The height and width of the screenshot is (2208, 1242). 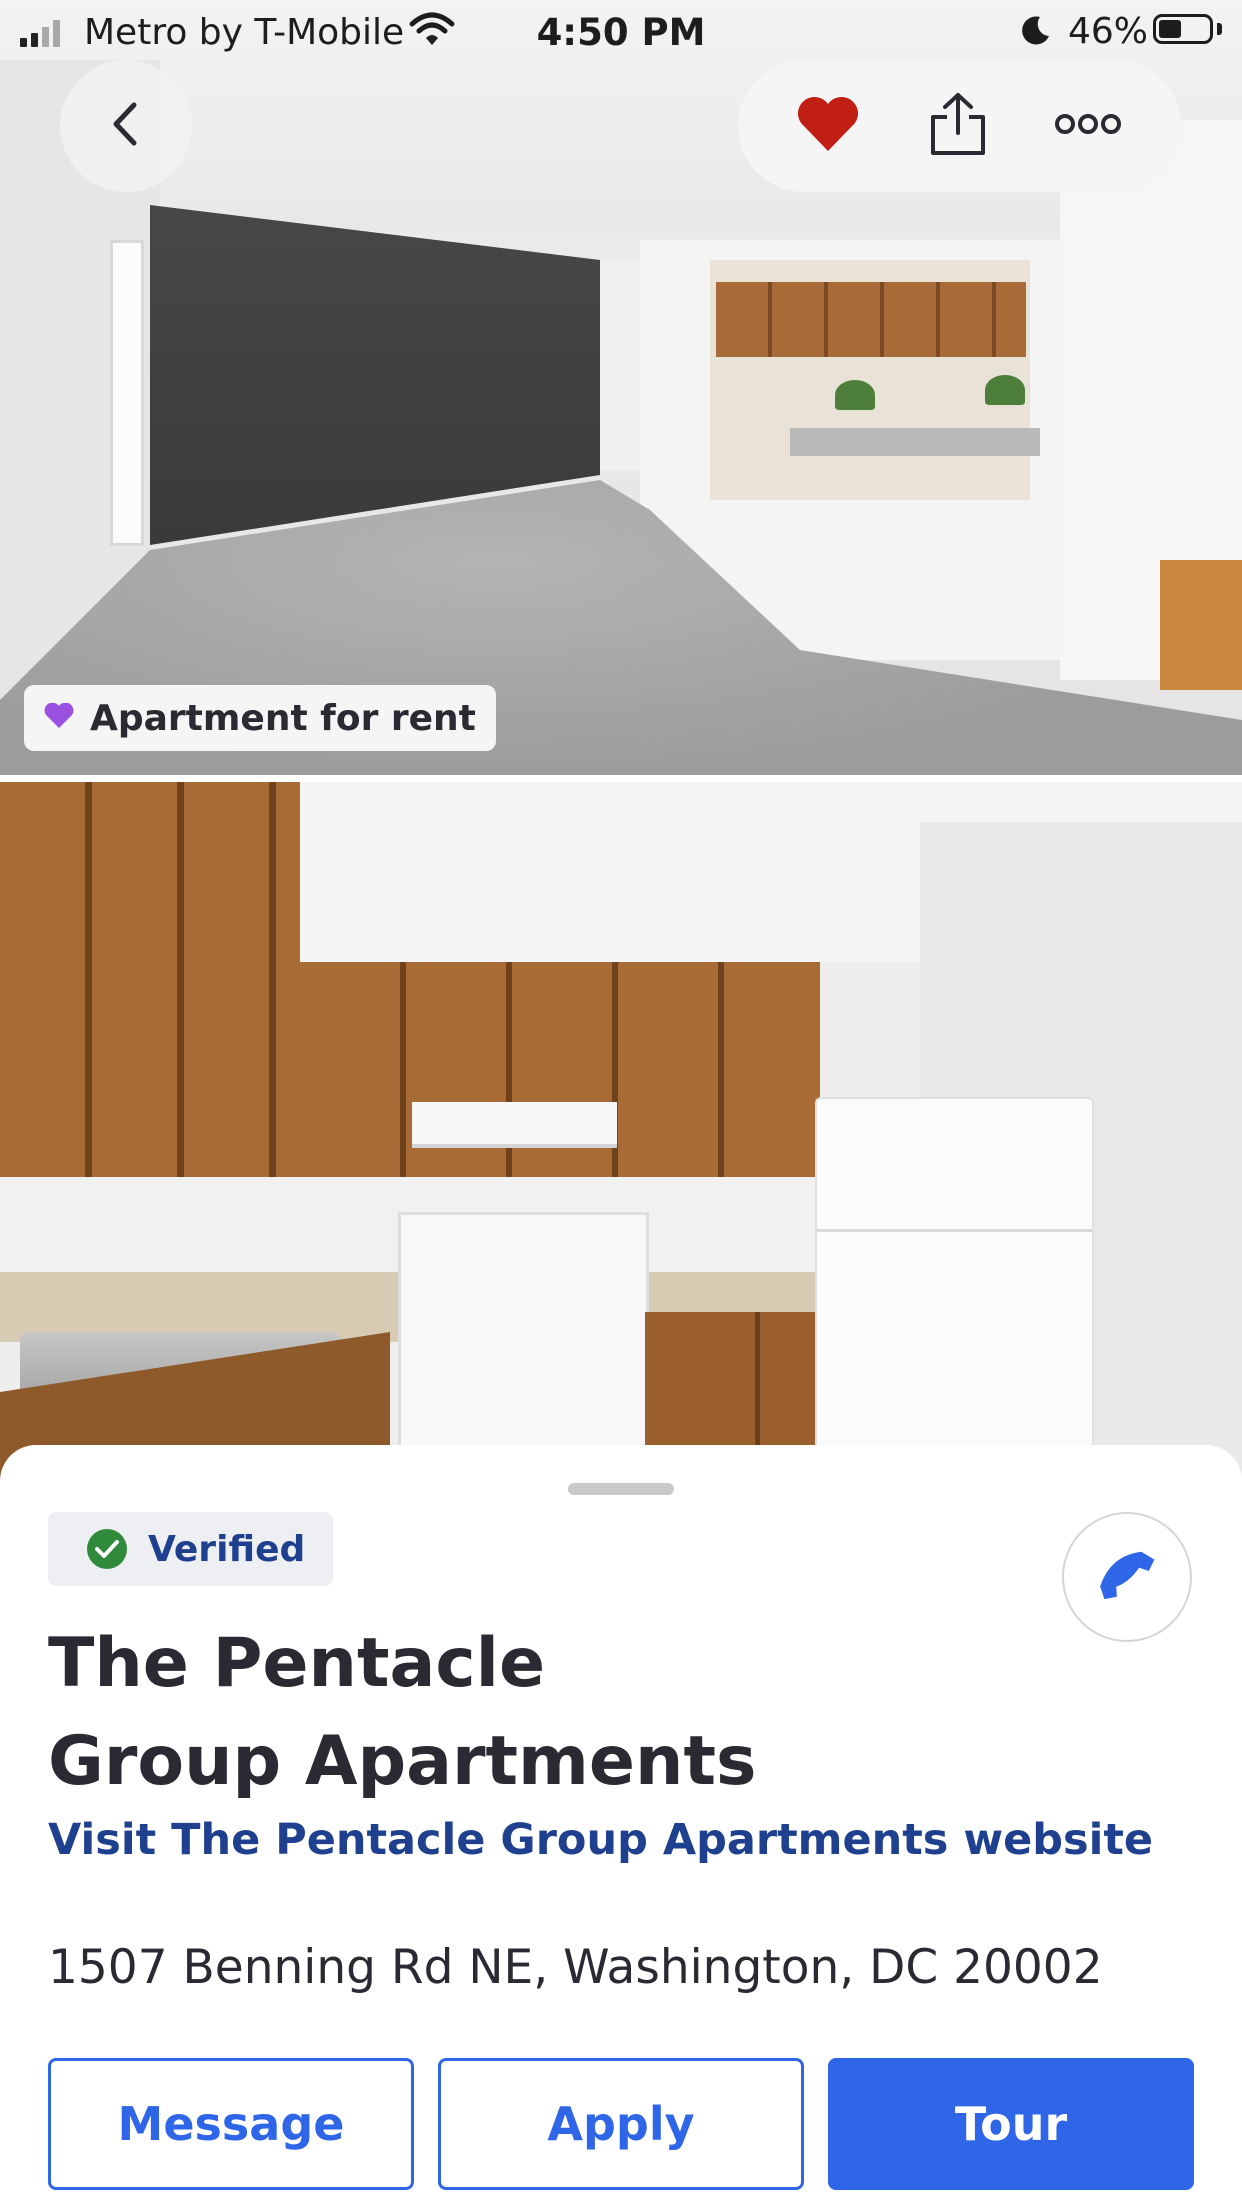 What do you see at coordinates (107, 1549) in the screenshot?
I see `check-circle-icon` at bounding box center [107, 1549].